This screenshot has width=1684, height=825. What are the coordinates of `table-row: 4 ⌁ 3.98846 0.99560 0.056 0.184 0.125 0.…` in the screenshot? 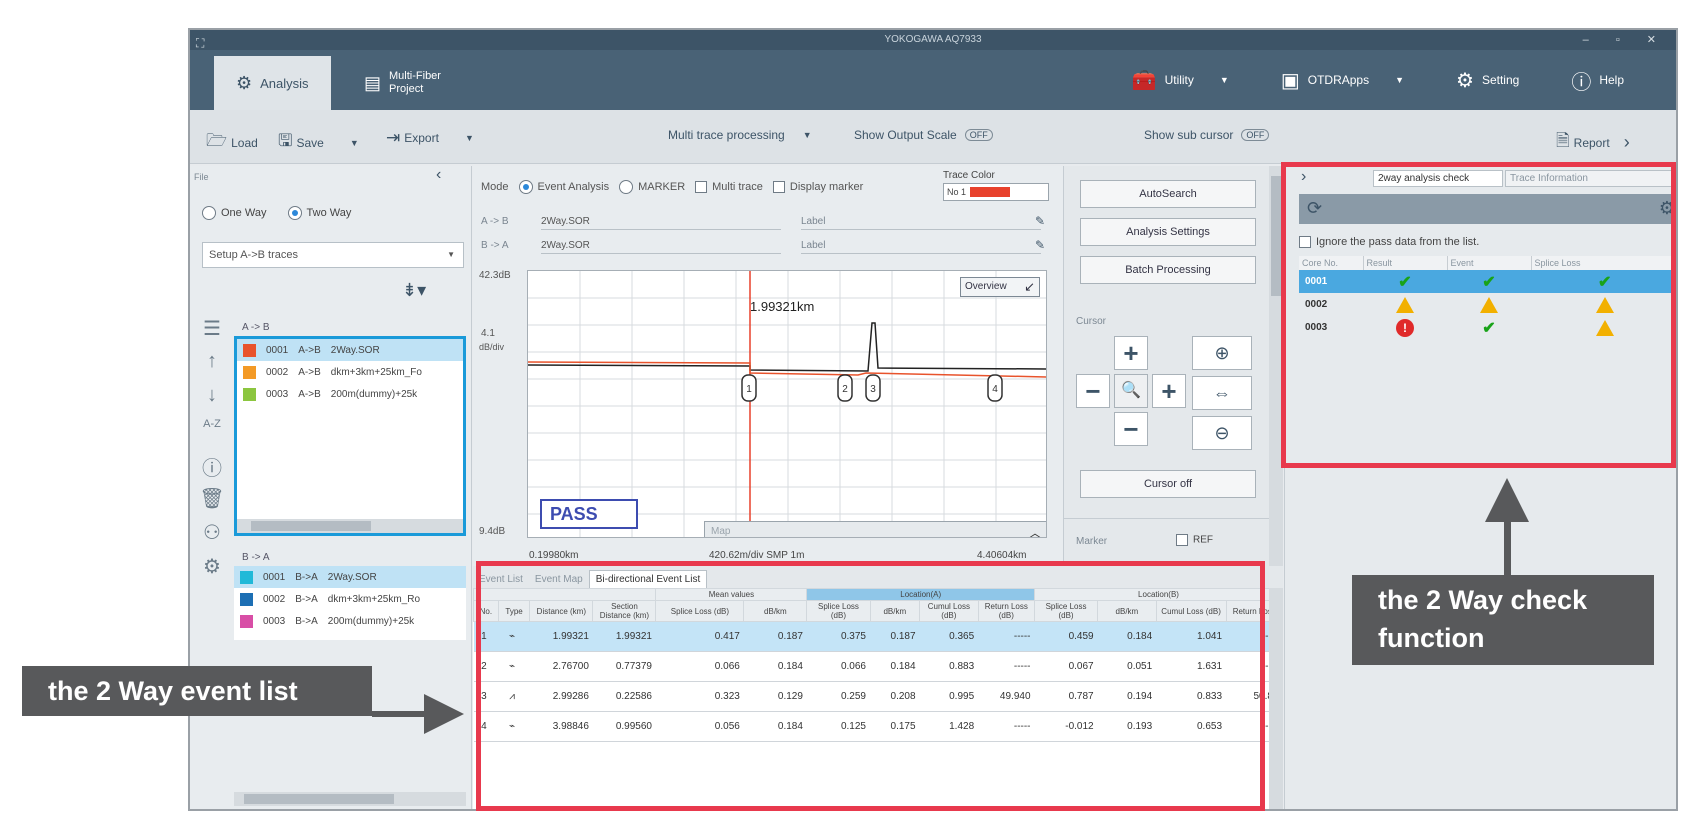 It's located at (878, 726).